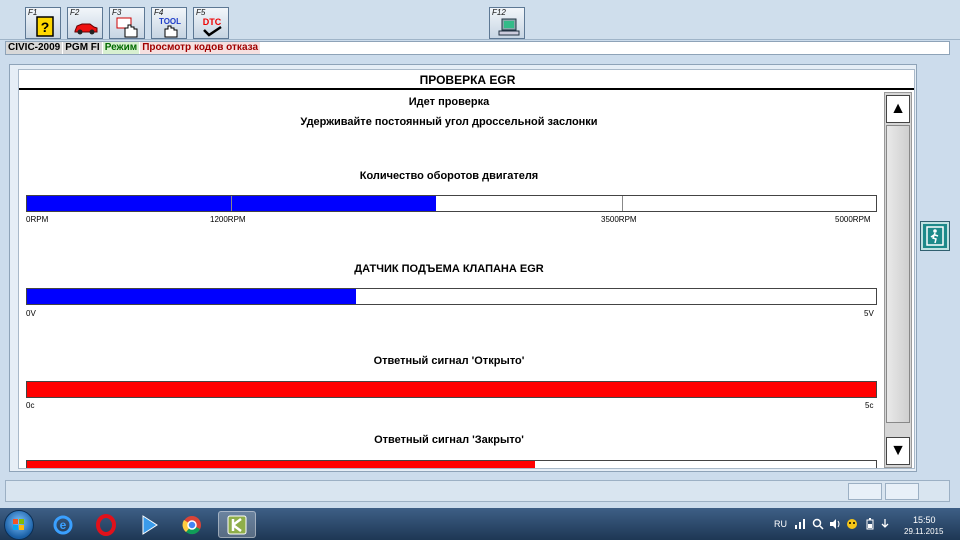 The width and height of the screenshot is (960, 540). I want to click on chrome-icon, so click(191, 524).